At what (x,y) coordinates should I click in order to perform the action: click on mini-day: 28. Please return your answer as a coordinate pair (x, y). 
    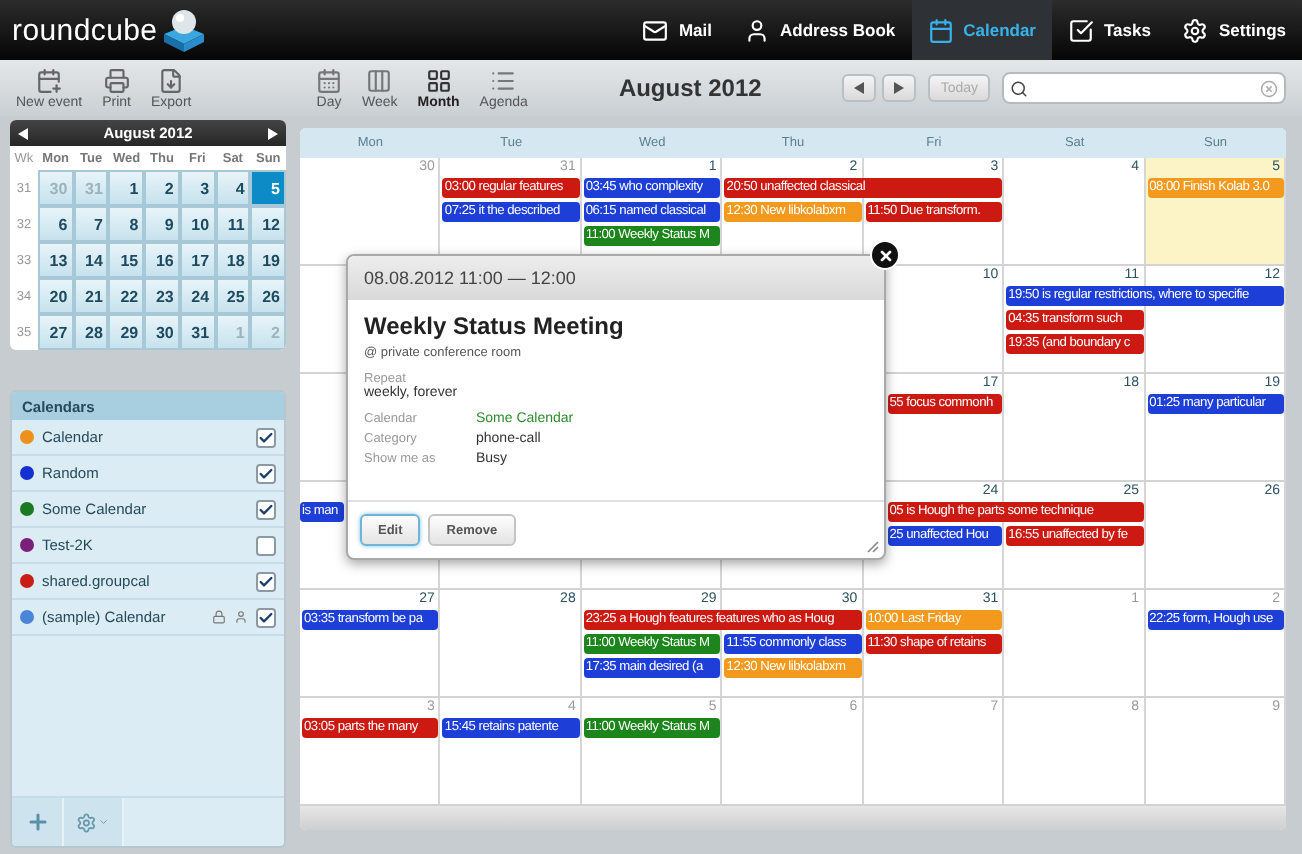
    Looking at the image, I should click on (91, 332).